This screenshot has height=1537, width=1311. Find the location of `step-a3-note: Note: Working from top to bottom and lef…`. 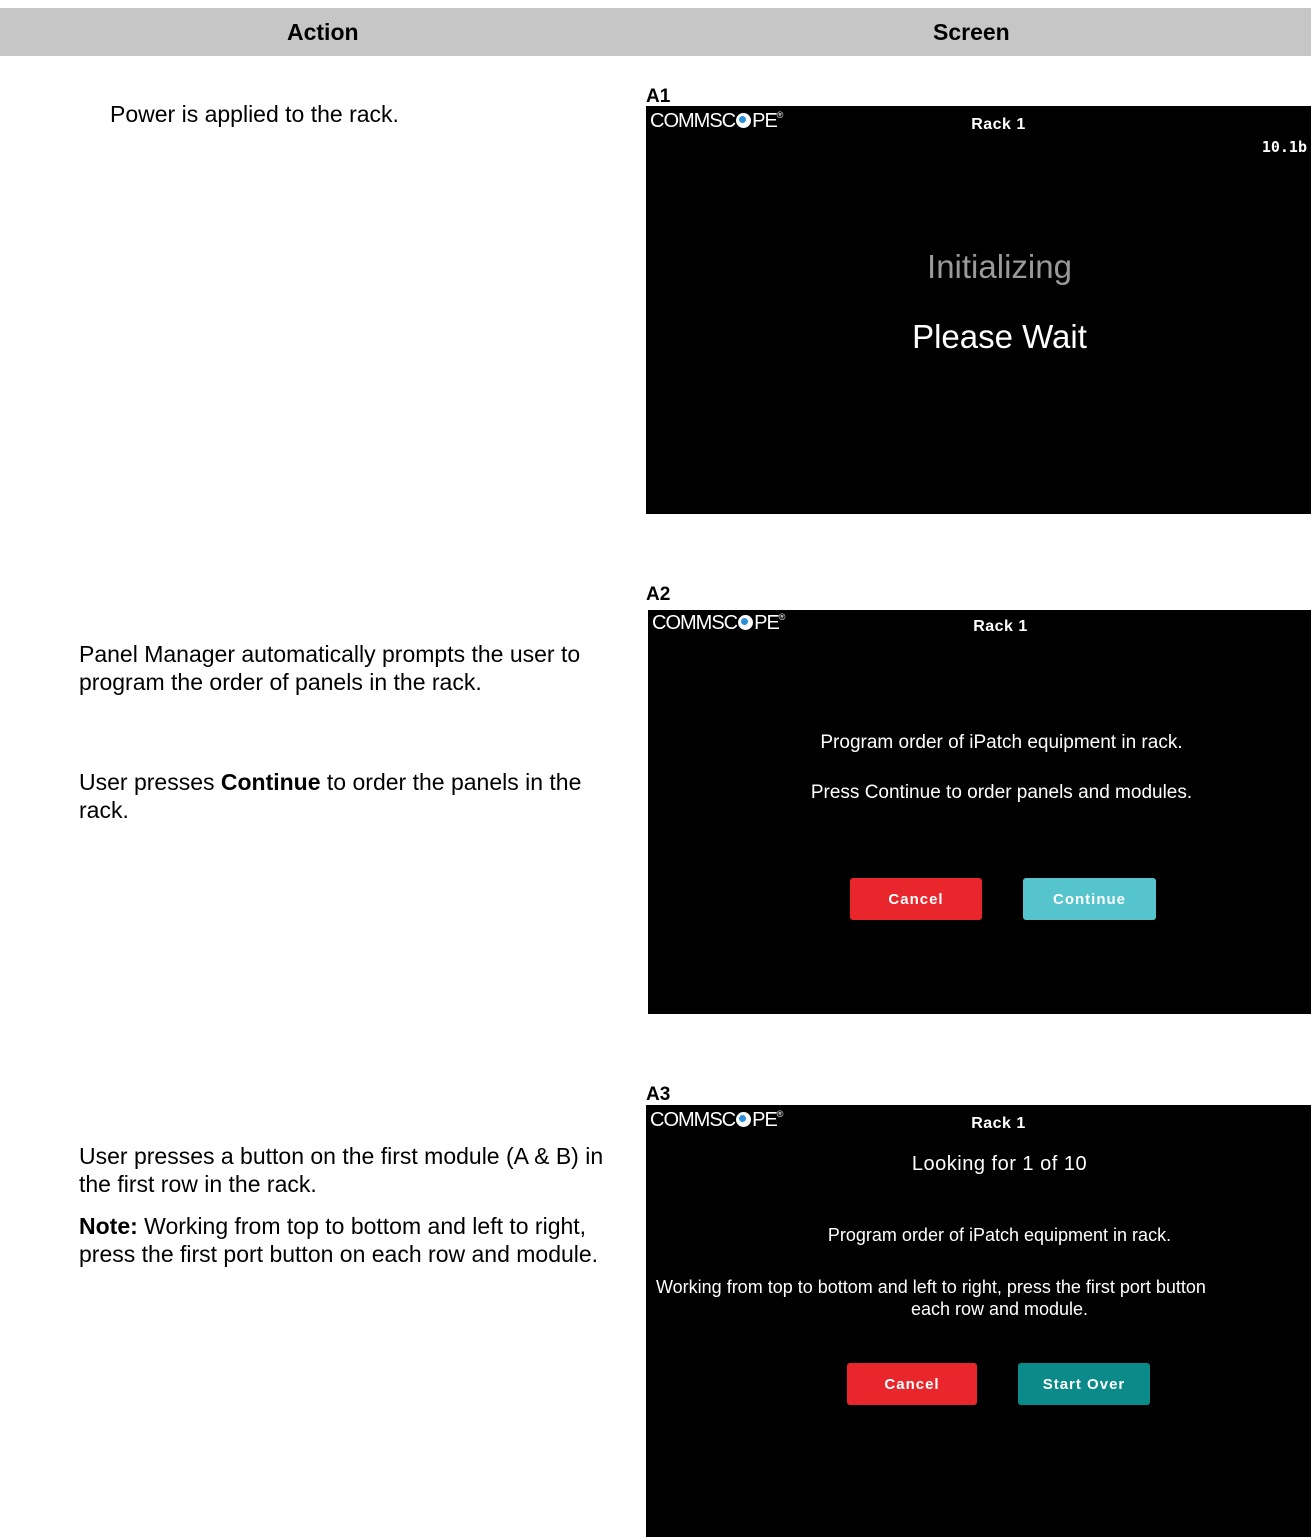

step-a3-note: Note: Working from top to bottom and lef… is located at coordinates (349, 1240).